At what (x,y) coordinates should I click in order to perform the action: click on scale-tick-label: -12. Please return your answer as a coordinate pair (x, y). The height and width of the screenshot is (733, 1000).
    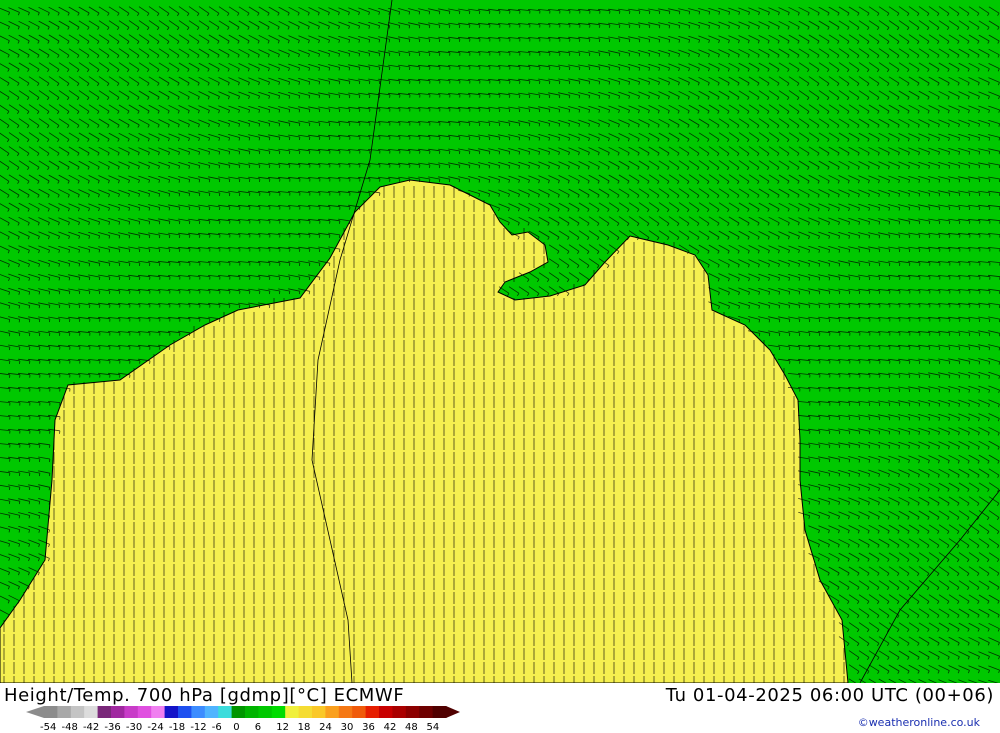
    Looking at the image, I should click on (198, 727).